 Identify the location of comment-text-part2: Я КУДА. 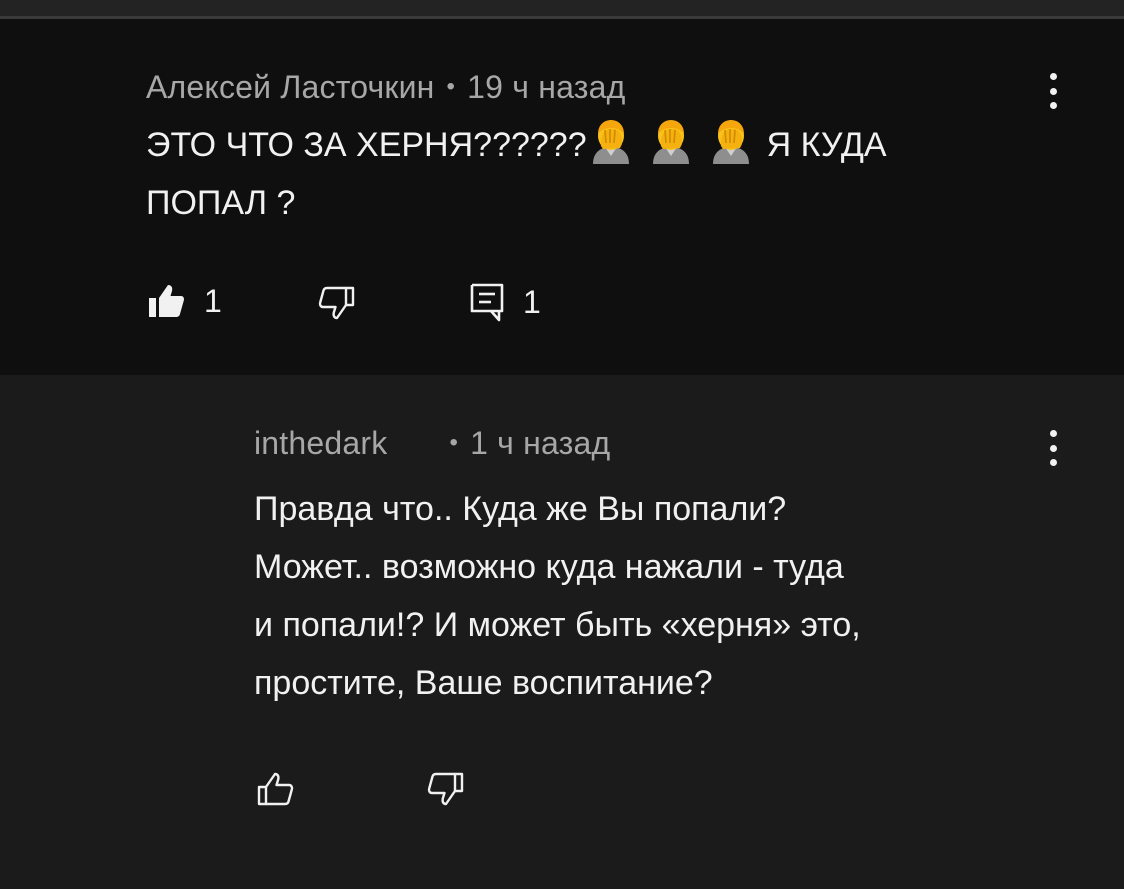
(826, 145).